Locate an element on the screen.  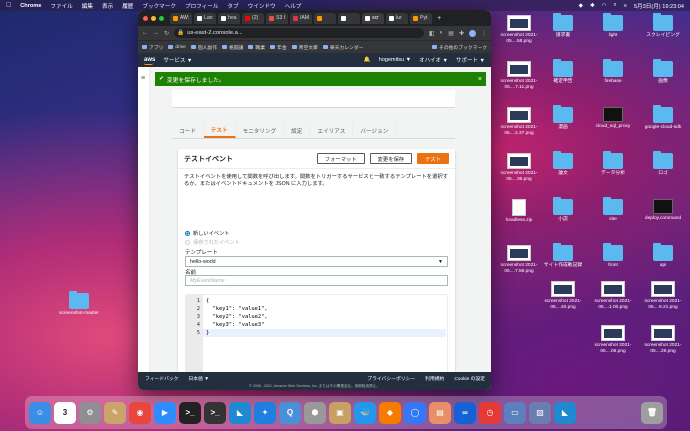
system-preferences-icon: ⚙ is located at coordinates (90, 412).